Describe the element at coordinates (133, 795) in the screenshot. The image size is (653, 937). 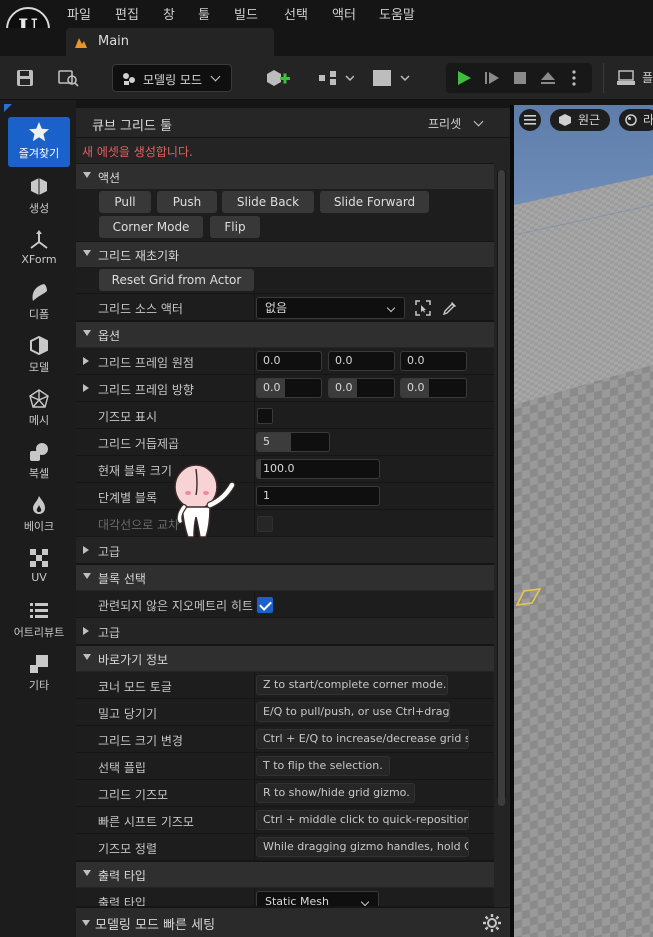
I see `shortcut-label: 그리드 기즈모` at that location.